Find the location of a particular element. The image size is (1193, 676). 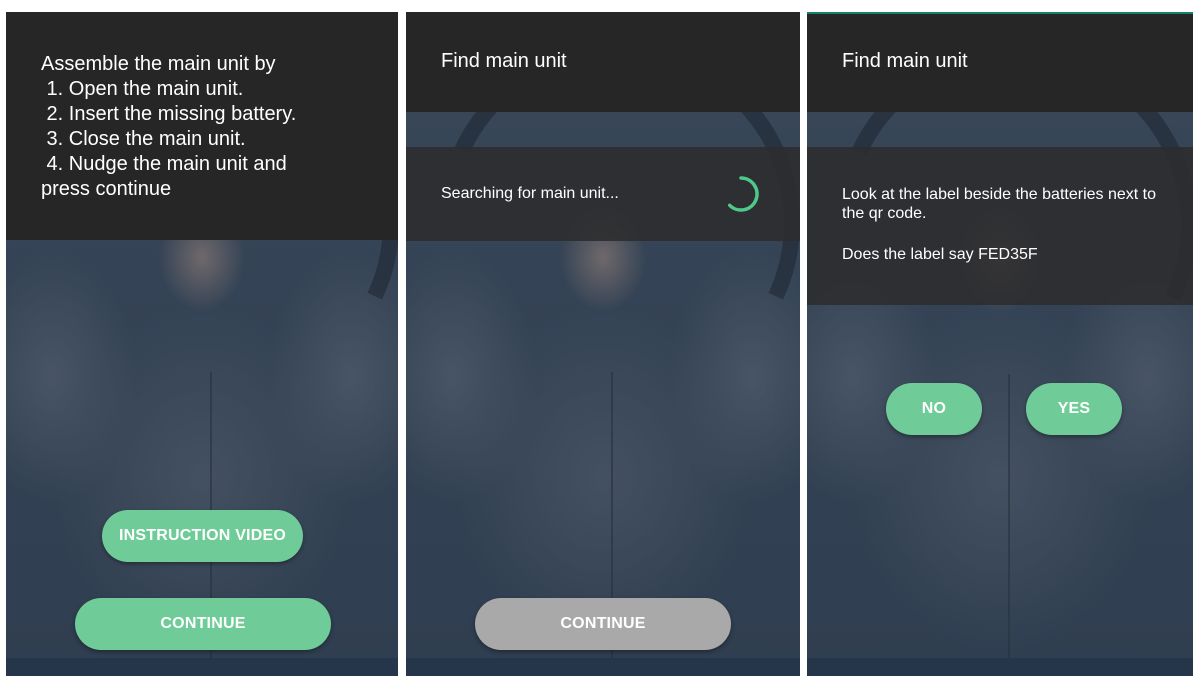

loading-spinner-icon is located at coordinates (743, 194).